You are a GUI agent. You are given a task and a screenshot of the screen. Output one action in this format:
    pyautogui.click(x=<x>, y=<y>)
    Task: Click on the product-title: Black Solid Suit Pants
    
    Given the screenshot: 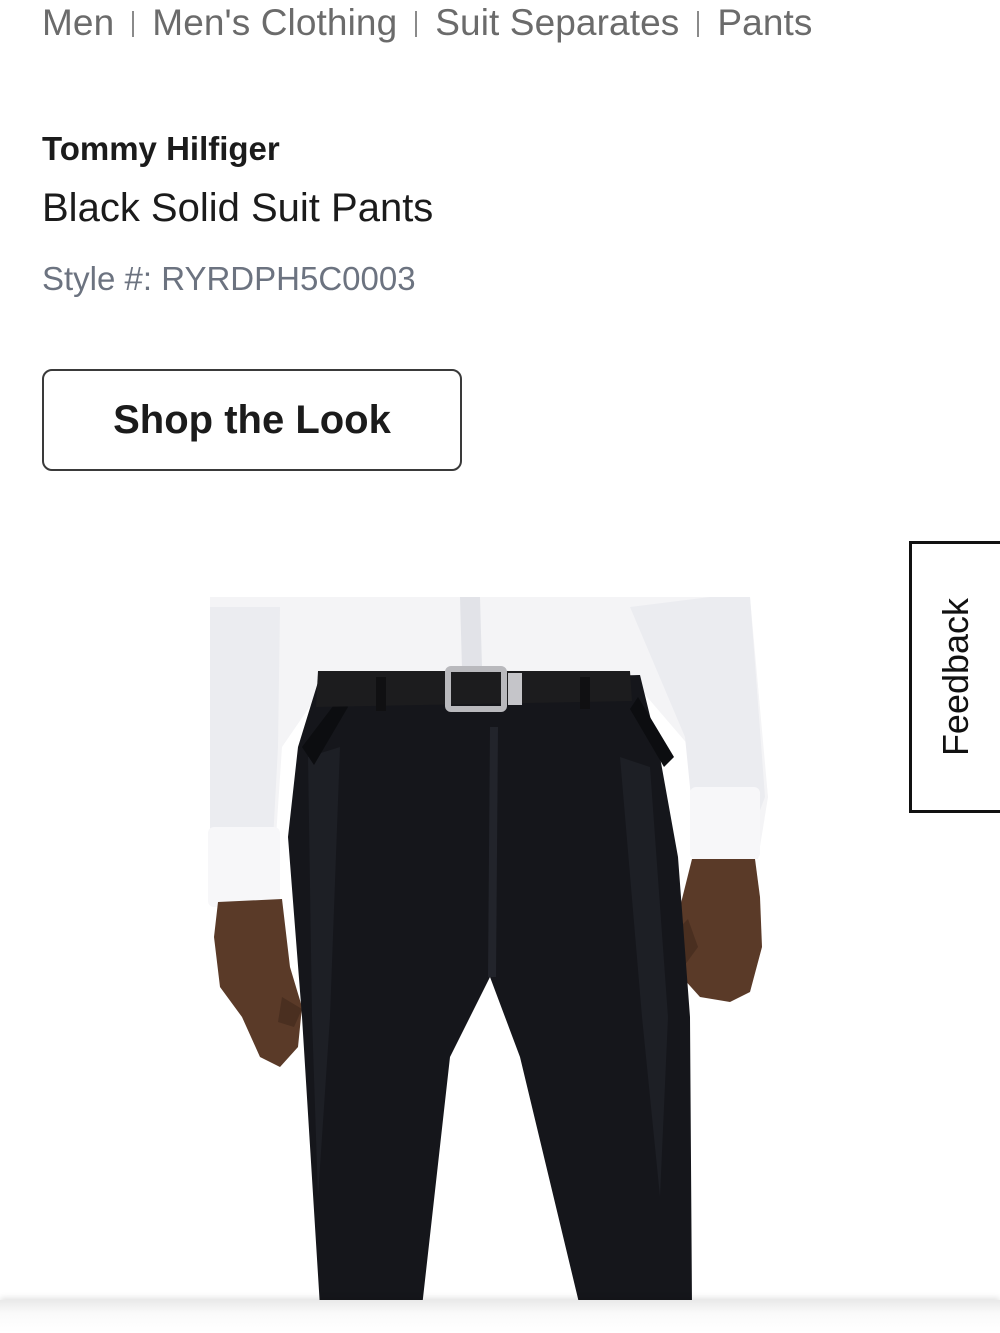 What is the action you would take?
    pyautogui.click(x=238, y=208)
    